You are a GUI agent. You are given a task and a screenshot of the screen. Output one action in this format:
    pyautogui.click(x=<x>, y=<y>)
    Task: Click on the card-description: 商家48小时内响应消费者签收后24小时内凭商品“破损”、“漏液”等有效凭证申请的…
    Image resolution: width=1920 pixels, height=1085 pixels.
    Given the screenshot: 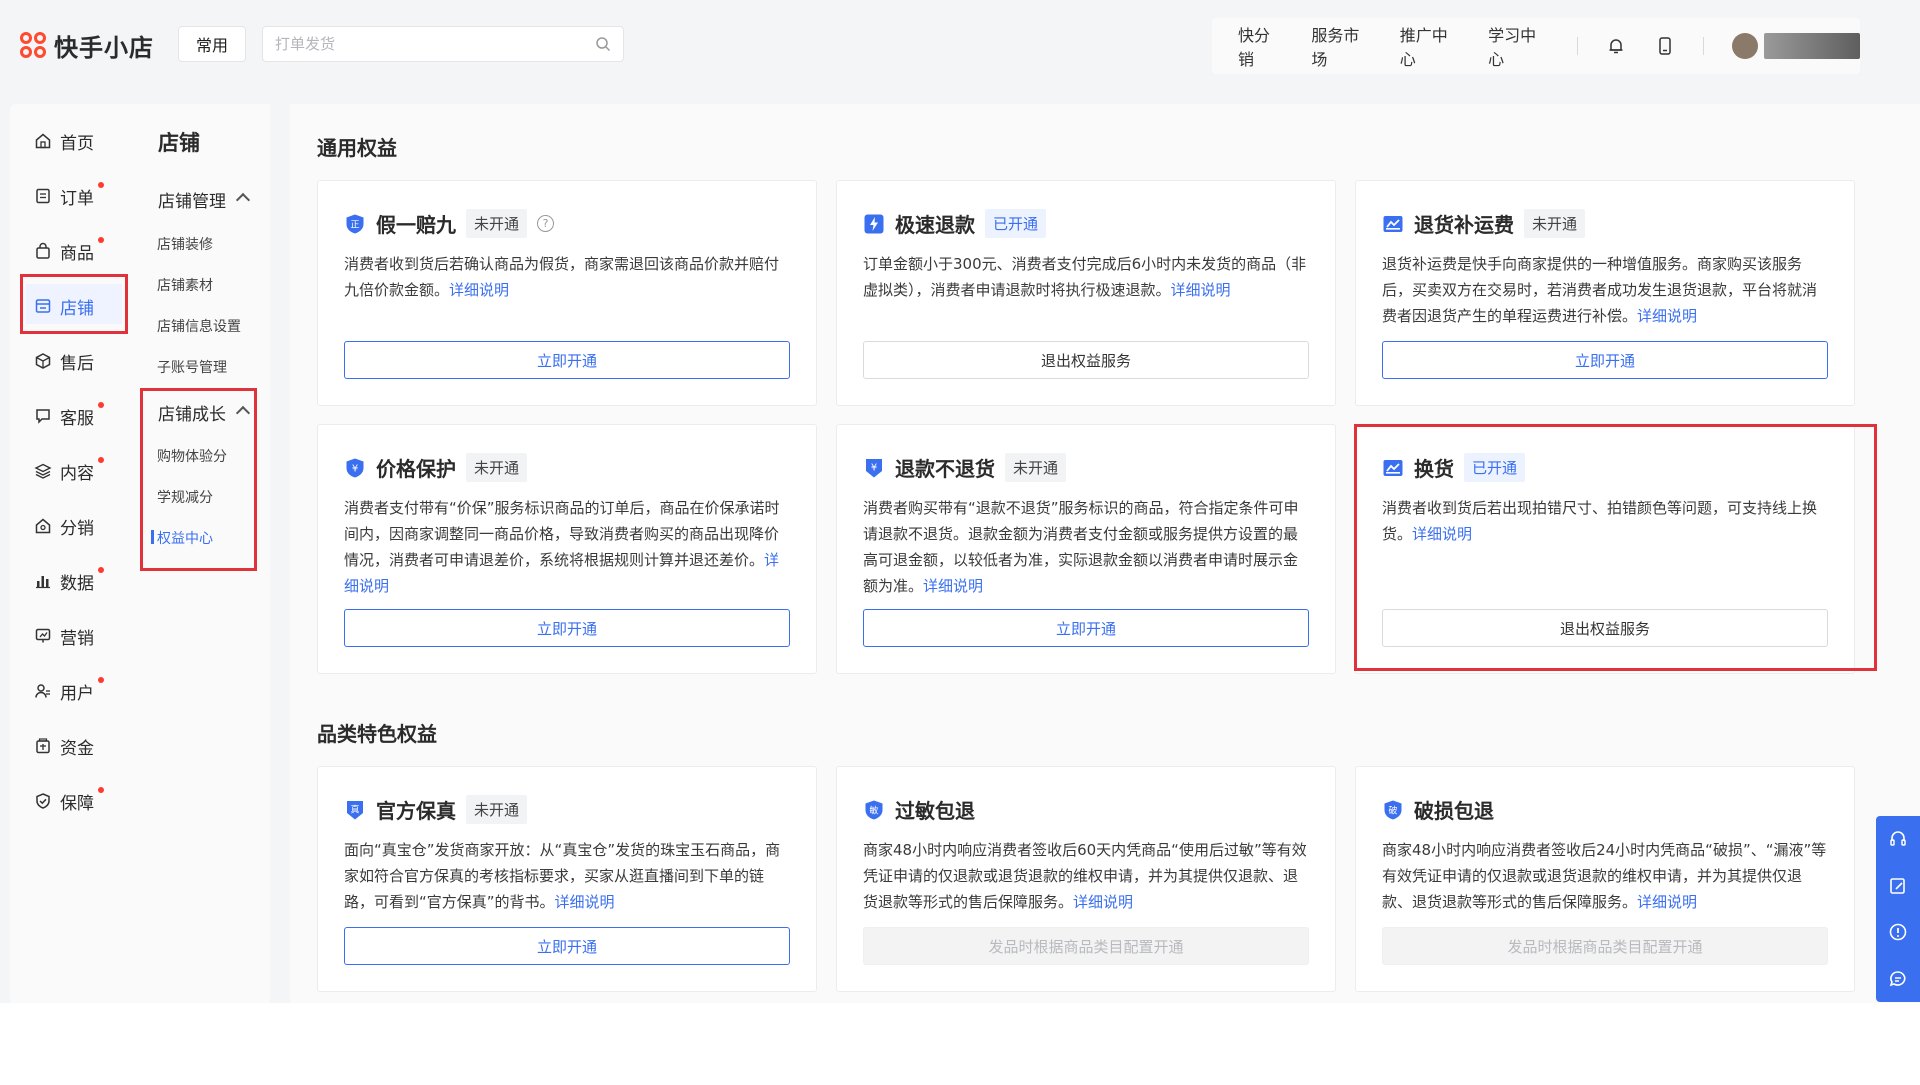 What is the action you would take?
    pyautogui.click(x=1606, y=876)
    